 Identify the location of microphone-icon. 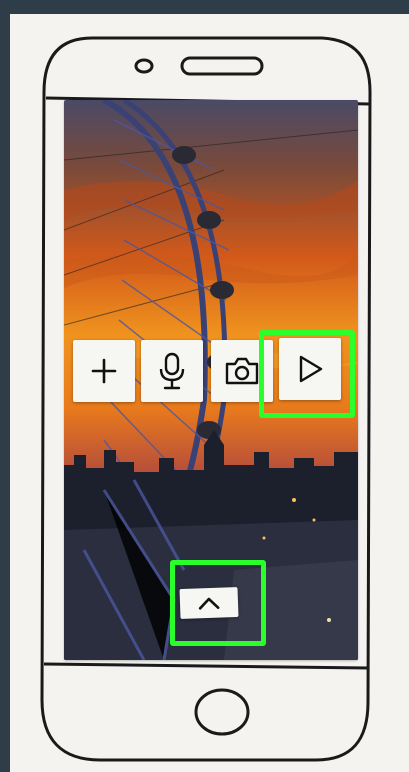
(172, 371).